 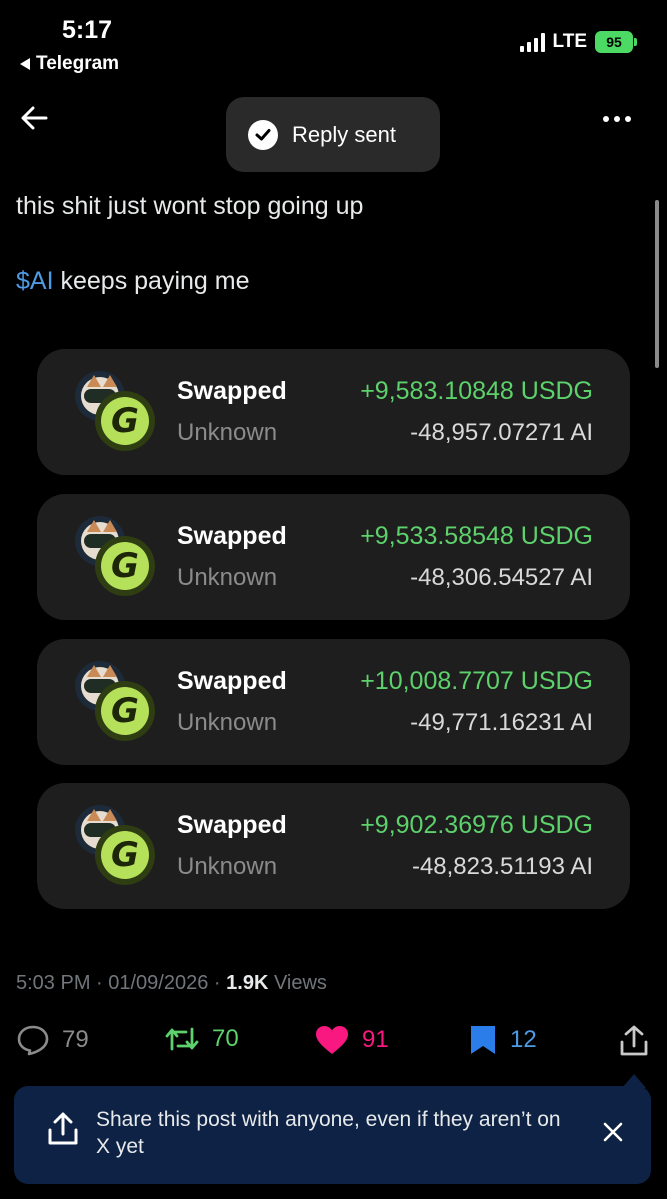 I want to click on bookmark-button: 12, so click(x=502, y=1040).